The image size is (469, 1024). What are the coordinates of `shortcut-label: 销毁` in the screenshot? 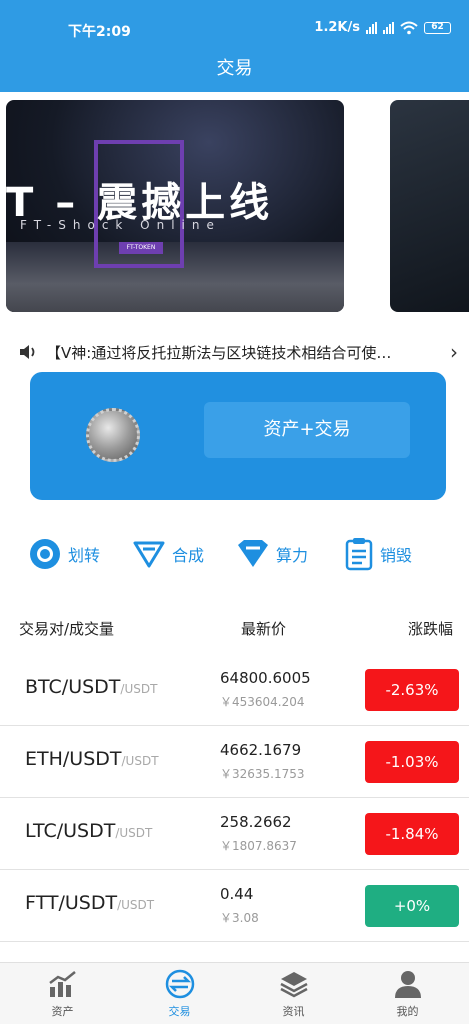 It's located at (396, 555).